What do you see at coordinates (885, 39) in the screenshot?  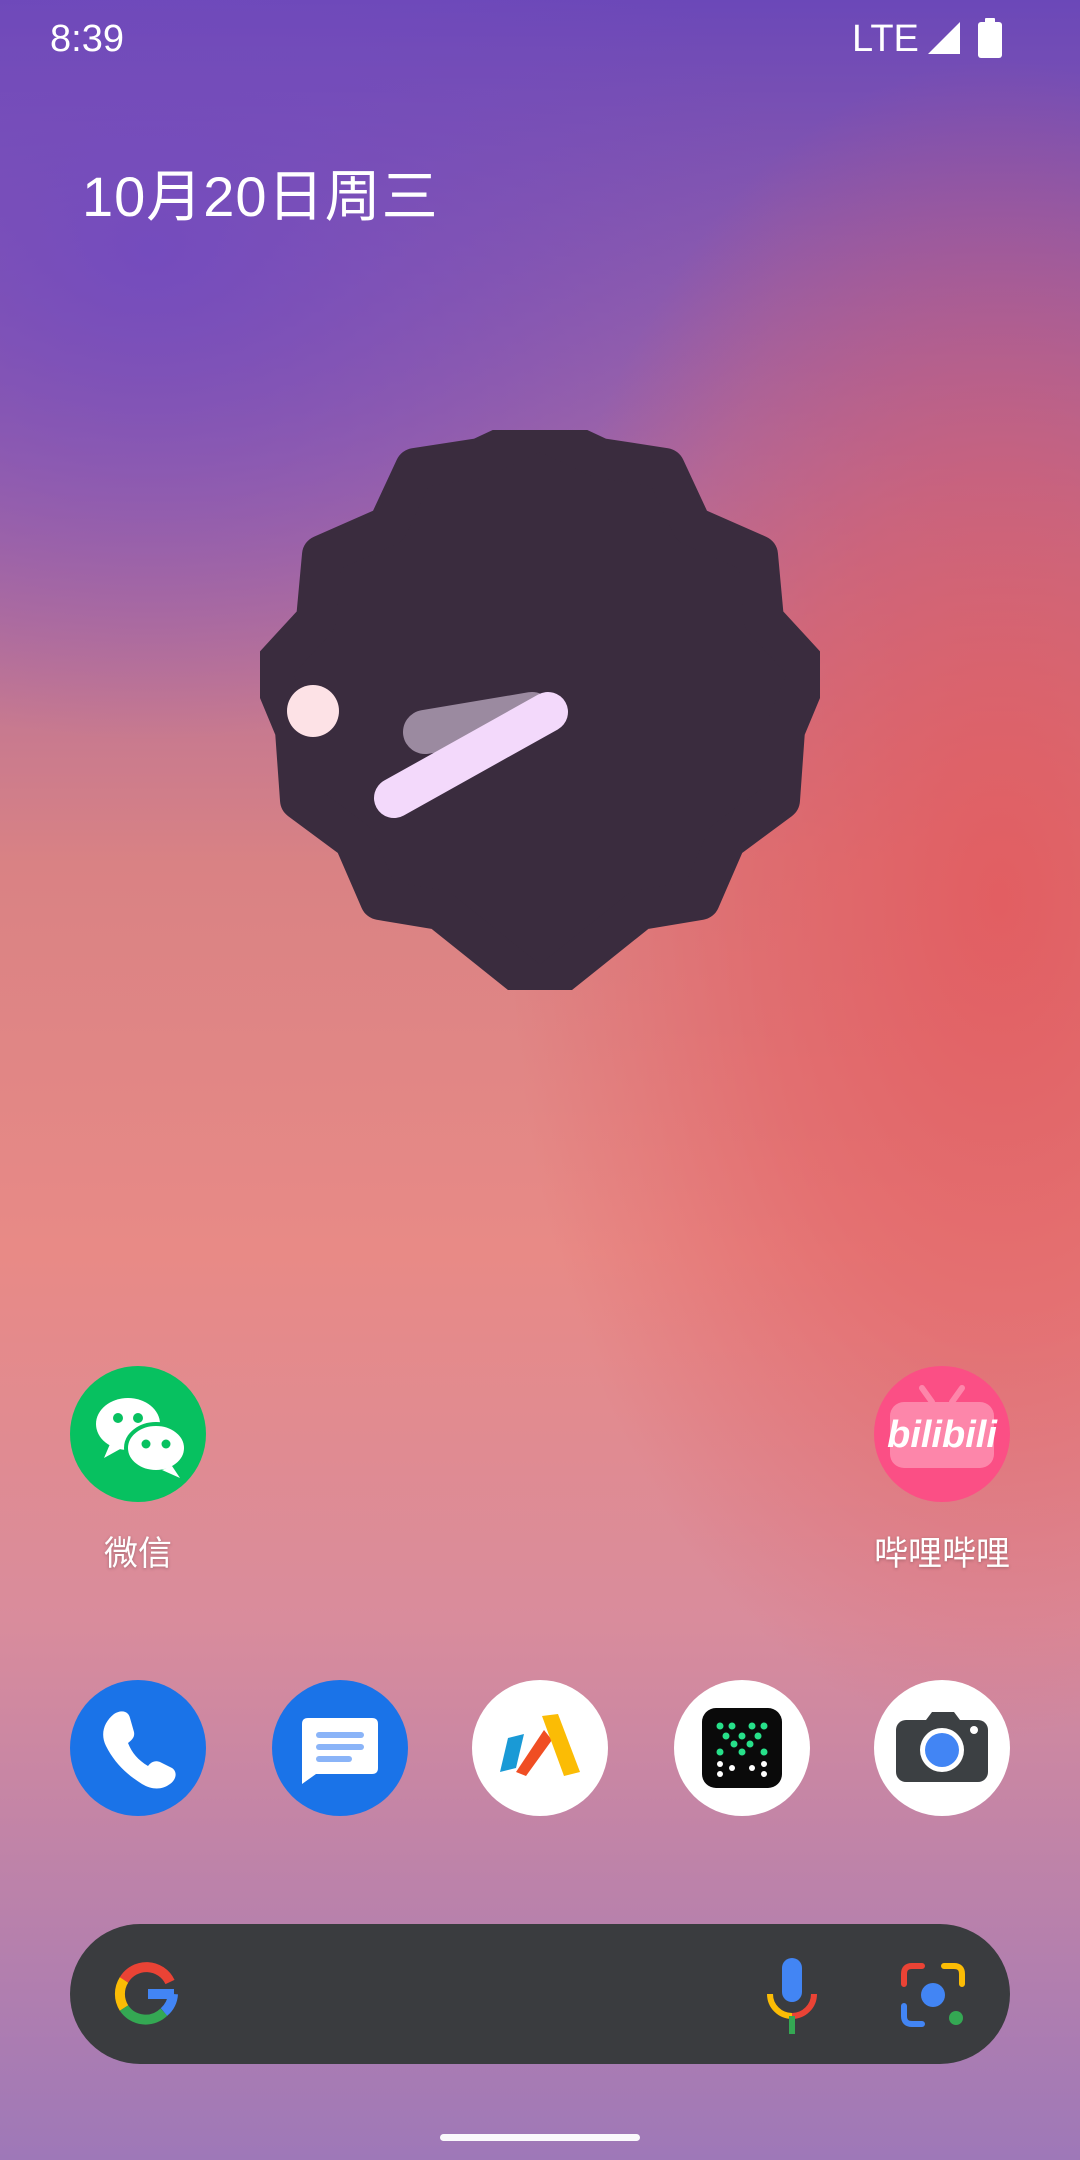 I see `network-type: LTE` at bounding box center [885, 39].